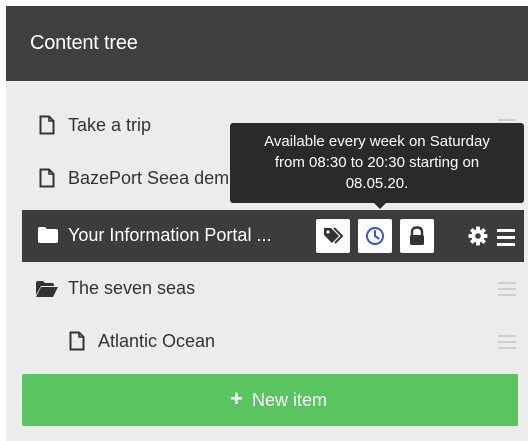  I want to click on tree-item-atlantic-ocean: Atlantic Ocean, so click(273, 342).